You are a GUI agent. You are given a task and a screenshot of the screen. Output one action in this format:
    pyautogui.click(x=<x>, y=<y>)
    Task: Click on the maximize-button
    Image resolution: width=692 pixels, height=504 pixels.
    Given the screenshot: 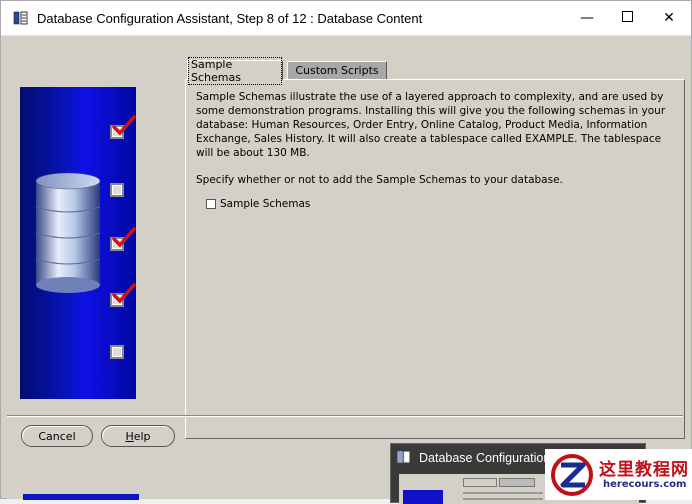 What is the action you would take?
    pyautogui.click(x=627, y=18)
    